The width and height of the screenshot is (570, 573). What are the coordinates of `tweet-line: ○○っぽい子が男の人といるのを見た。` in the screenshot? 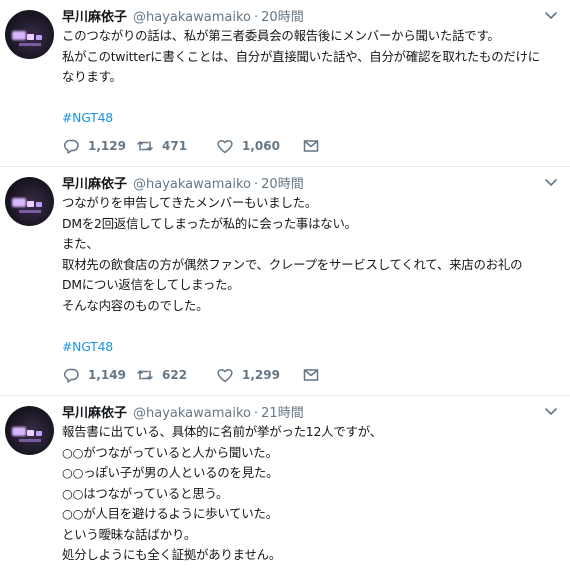 It's located at (170, 472).